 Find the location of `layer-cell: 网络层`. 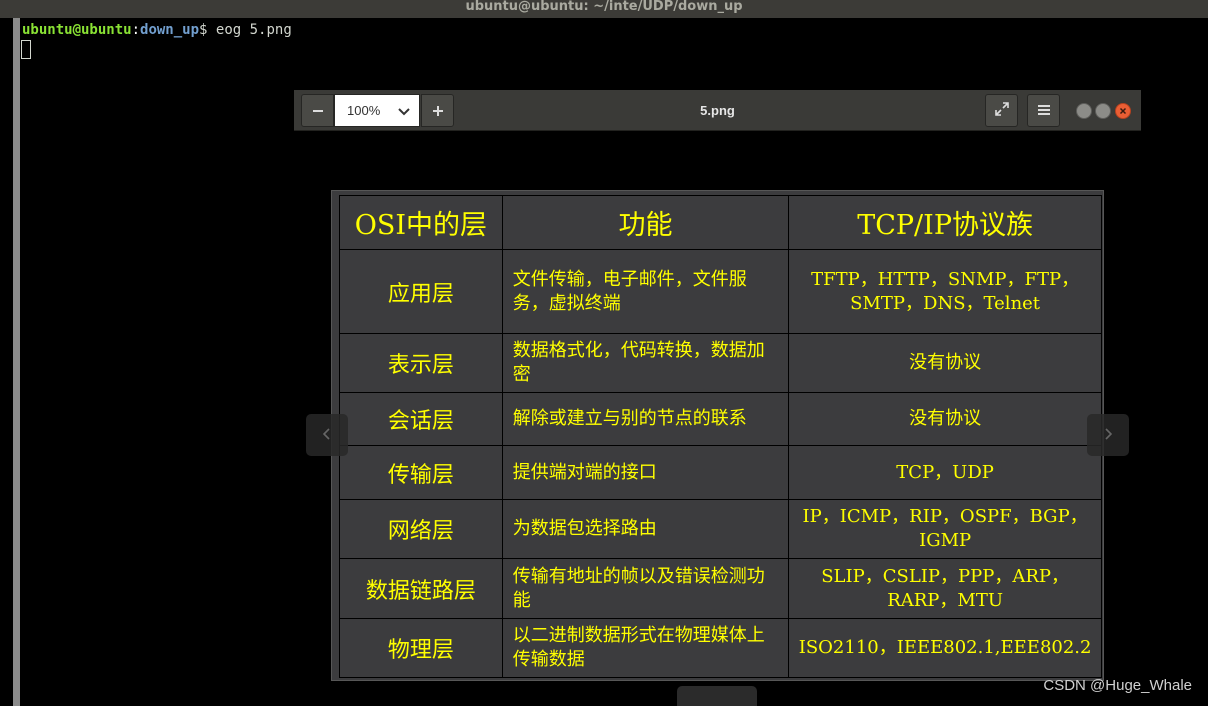

layer-cell: 网络层 is located at coordinates (421, 529).